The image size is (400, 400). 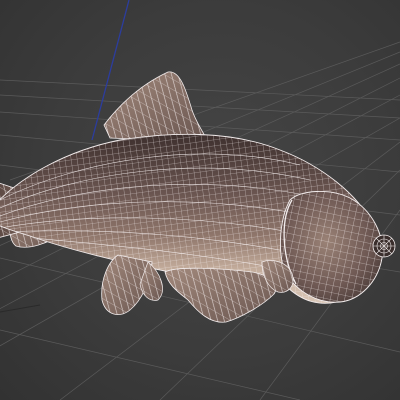 I want to click on fish-eye, so click(x=384, y=246).